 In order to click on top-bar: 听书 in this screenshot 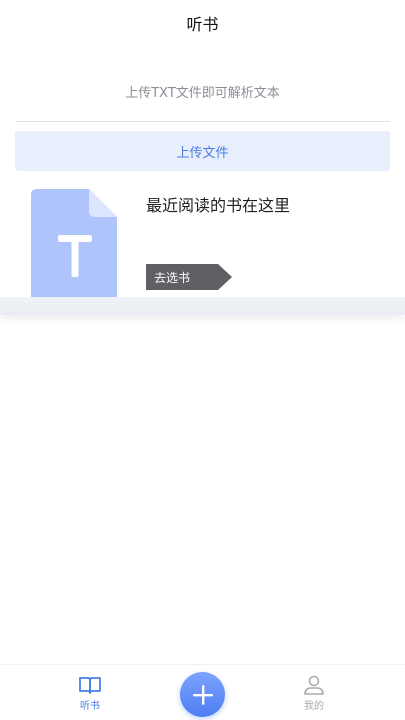, I will do `click(202, 23)`.